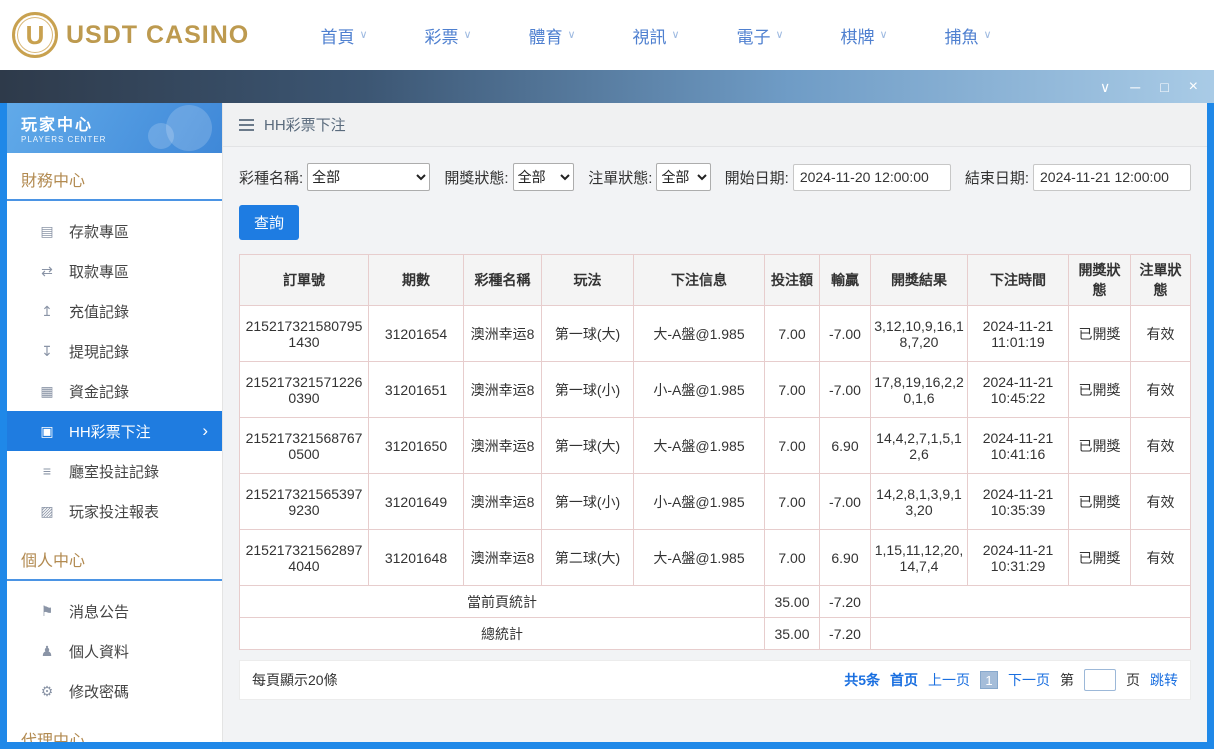  I want to click on main-nav: 首頁 ∨ 彩票 ∨ 體育 ∨ 視訊 ∨ 電子 ∨ 棋牌 ∨ 捕魚 ∨, so click(656, 35).